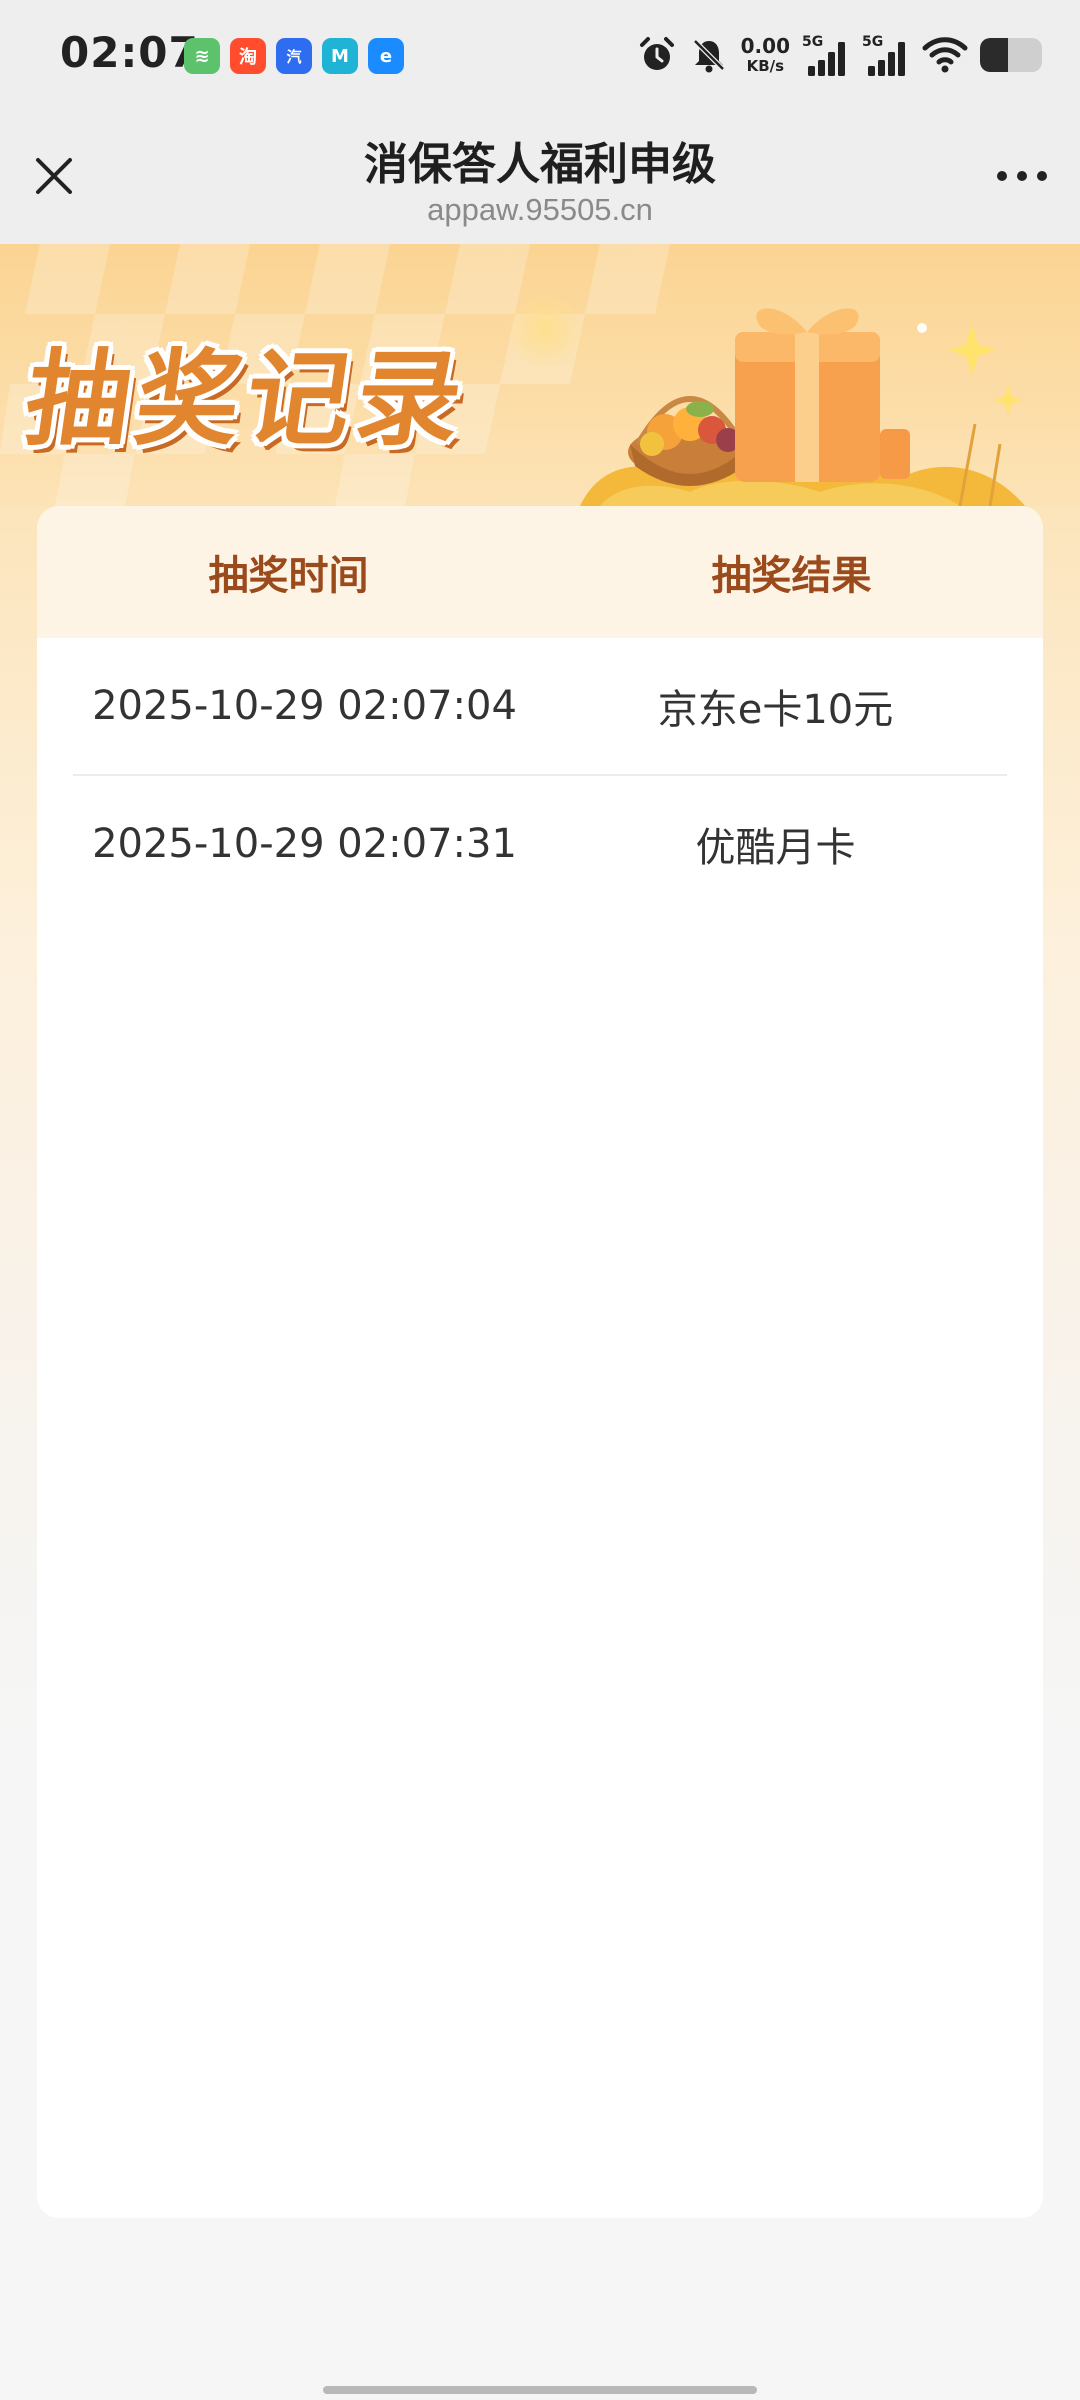 The height and width of the screenshot is (2400, 1080). I want to click on network-speed-value: 0.00, so click(765, 46).